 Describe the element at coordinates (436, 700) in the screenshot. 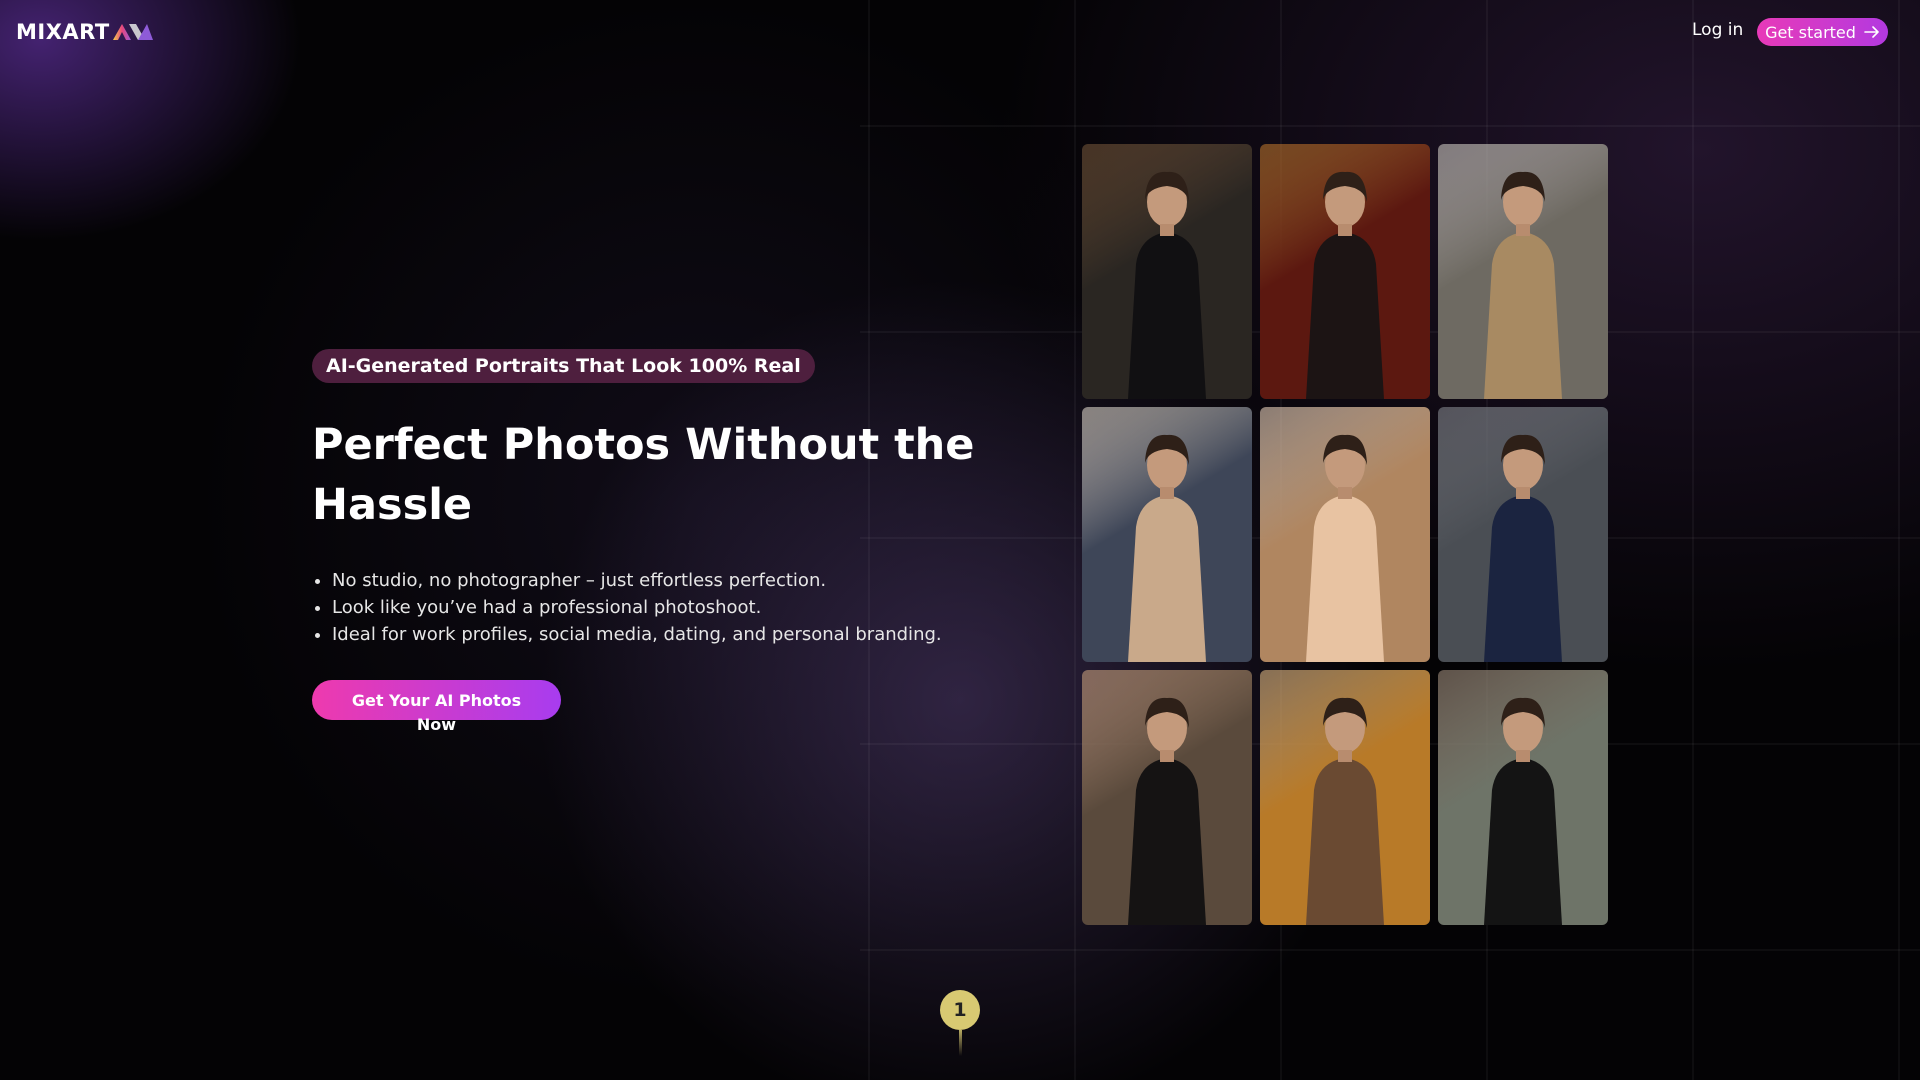

I see `get-ai-photos-label-line1: Get Your AI Photos` at that location.